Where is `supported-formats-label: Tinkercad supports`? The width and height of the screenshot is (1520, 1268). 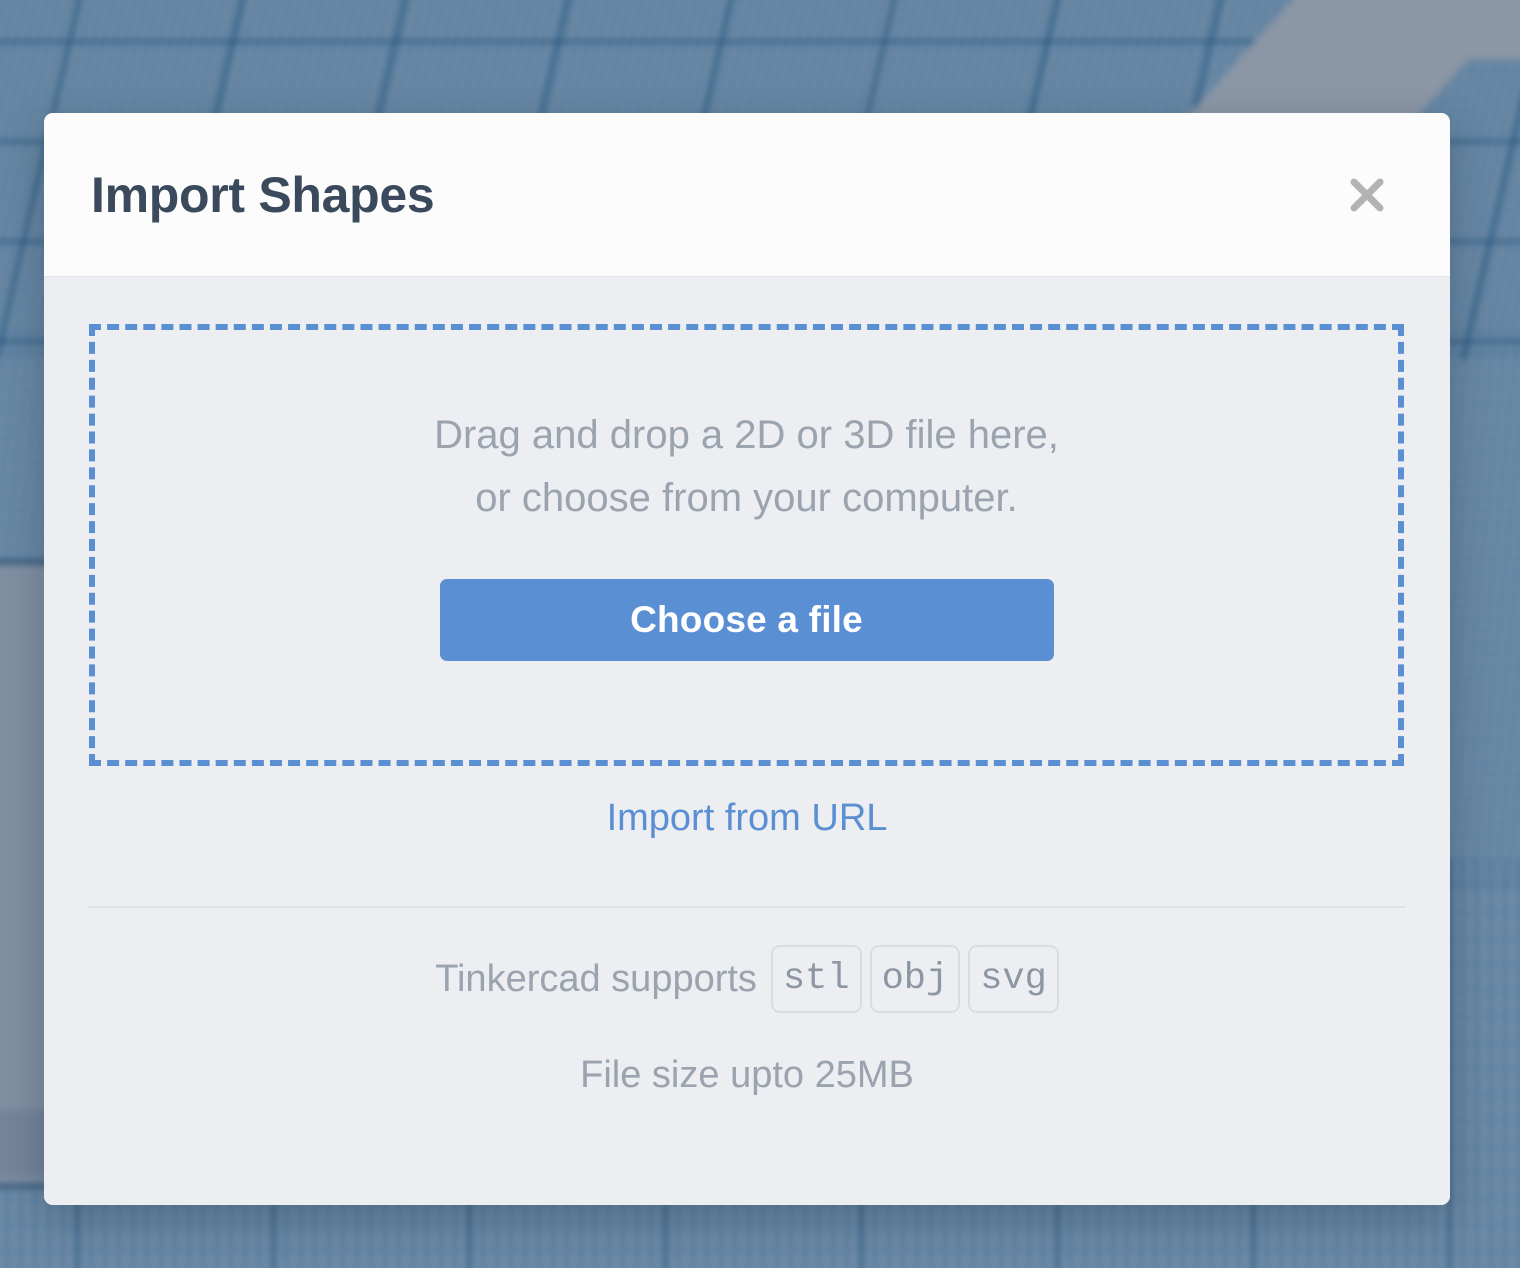
supported-formats-label: Tinkercad supports is located at coordinates (596, 978).